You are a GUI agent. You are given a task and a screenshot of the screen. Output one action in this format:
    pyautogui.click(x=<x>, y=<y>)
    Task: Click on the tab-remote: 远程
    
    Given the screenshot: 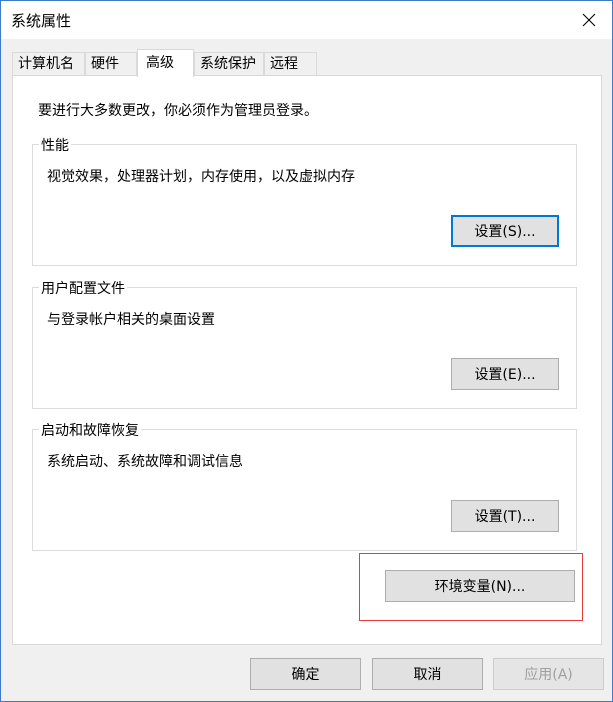 What is the action you would take?
    pyautogui.click(x=290, y=64)
    